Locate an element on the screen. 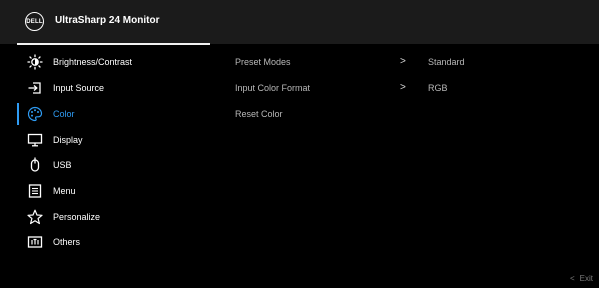 Image resolution: width=599 pixels, height=288 pixels. sidebar-item-brightness-contrast: Brightness/Contrast is located at coordinates (105, 62).